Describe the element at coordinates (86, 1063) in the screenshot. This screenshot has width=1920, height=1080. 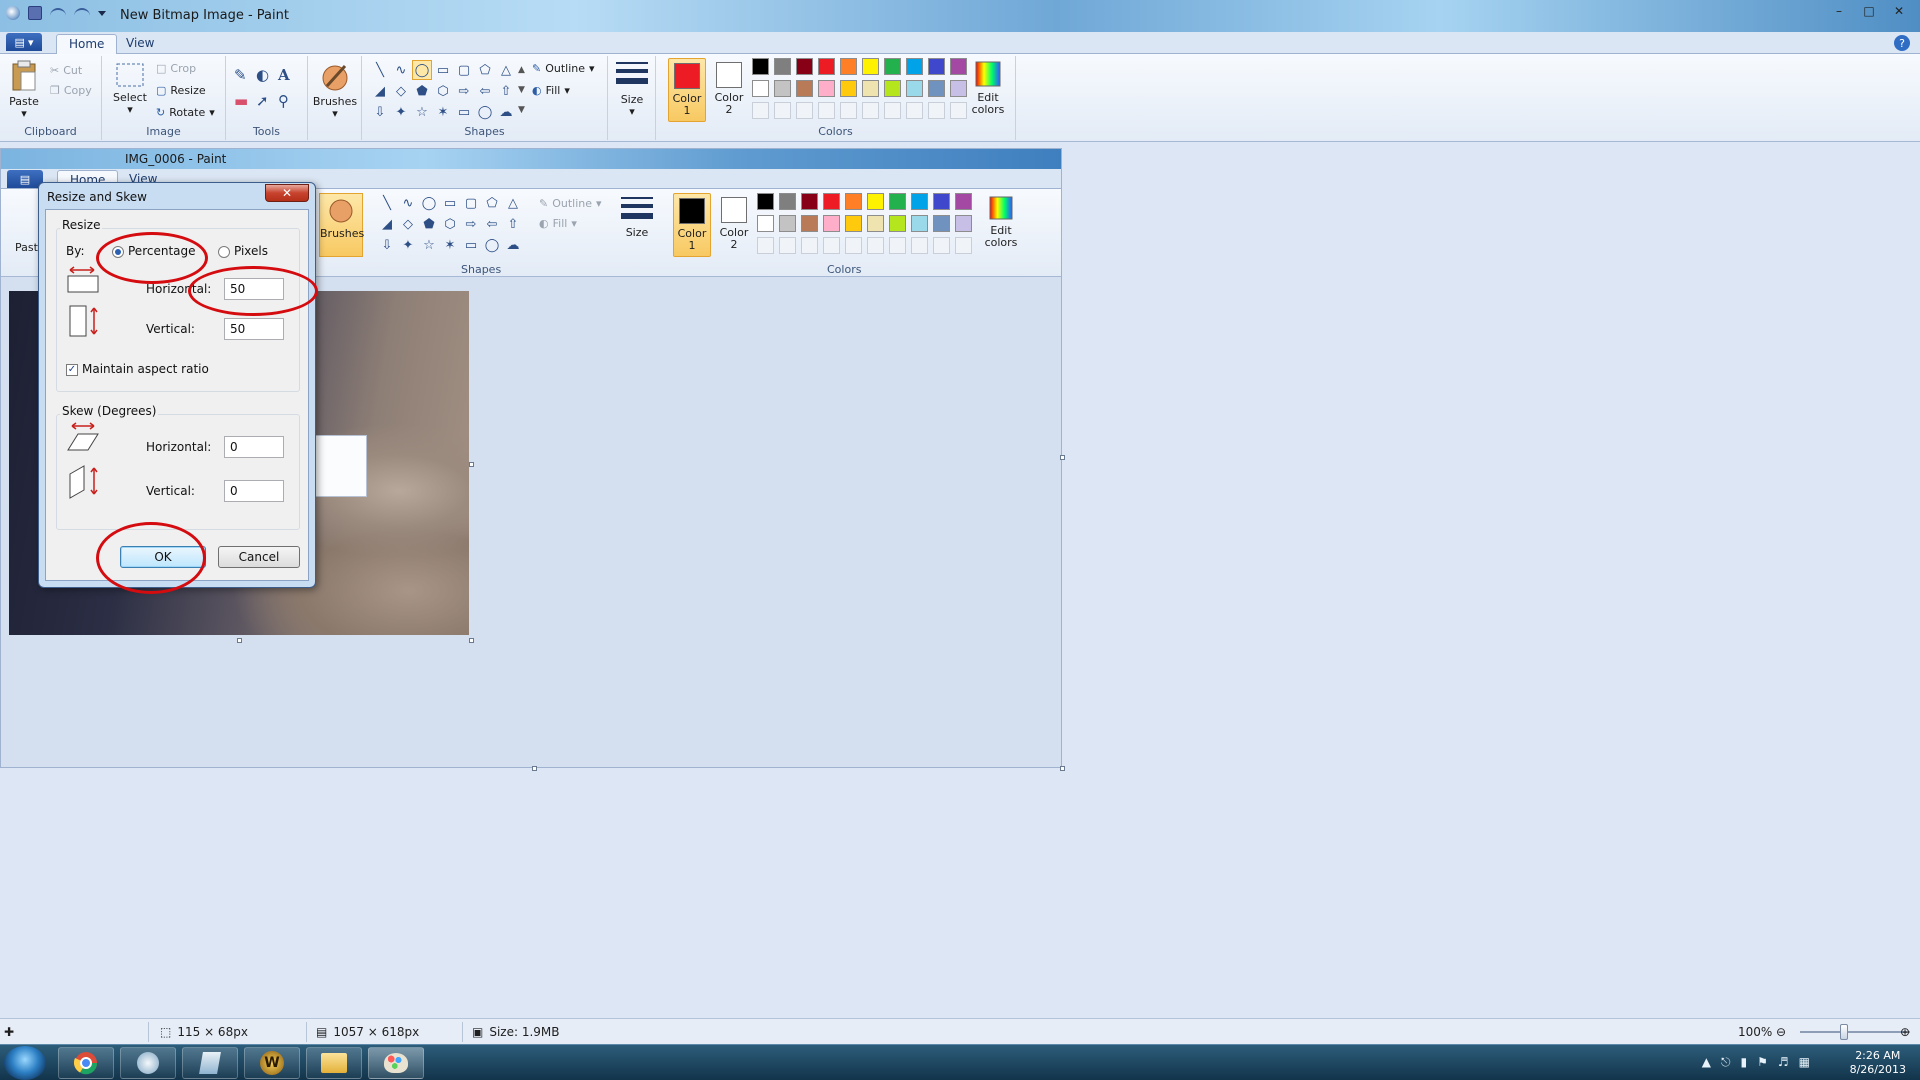
I see `taskbar-chrome` at that location.